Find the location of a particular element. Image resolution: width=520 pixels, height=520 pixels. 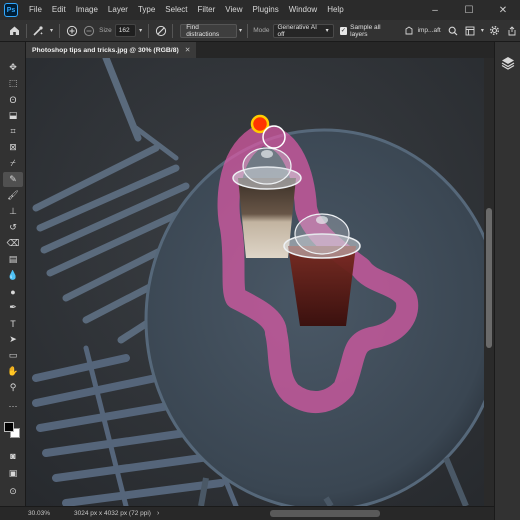

pressure-size-icon is located at coordinates (160, 31).